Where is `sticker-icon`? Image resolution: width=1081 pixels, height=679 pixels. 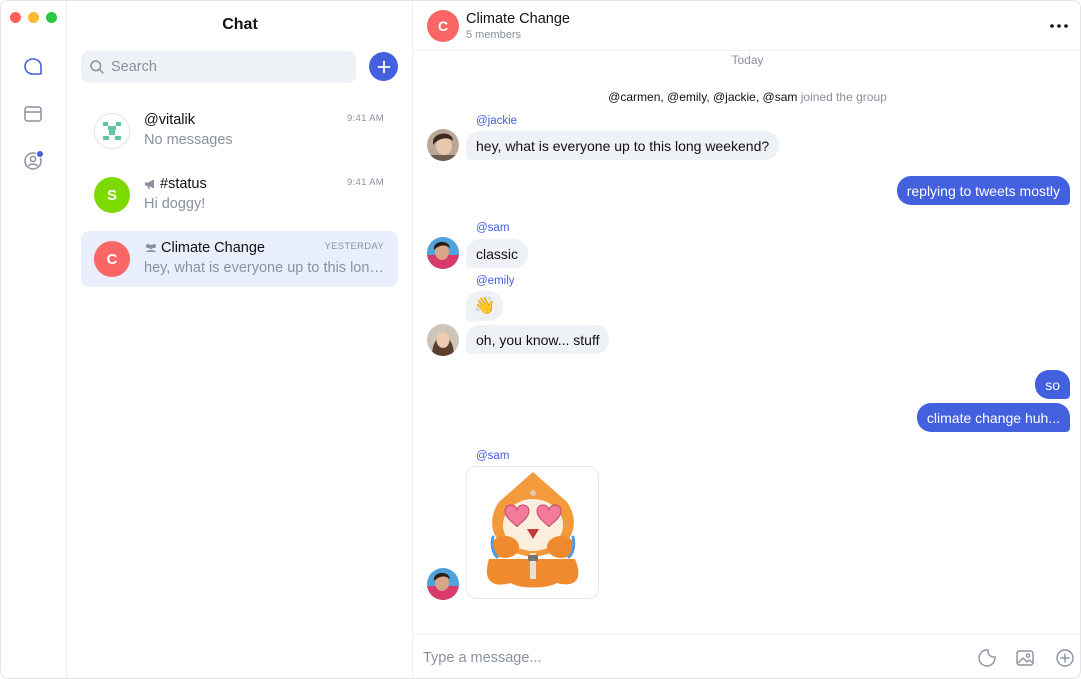
sticker-icon is located at coordinates (987, 658).